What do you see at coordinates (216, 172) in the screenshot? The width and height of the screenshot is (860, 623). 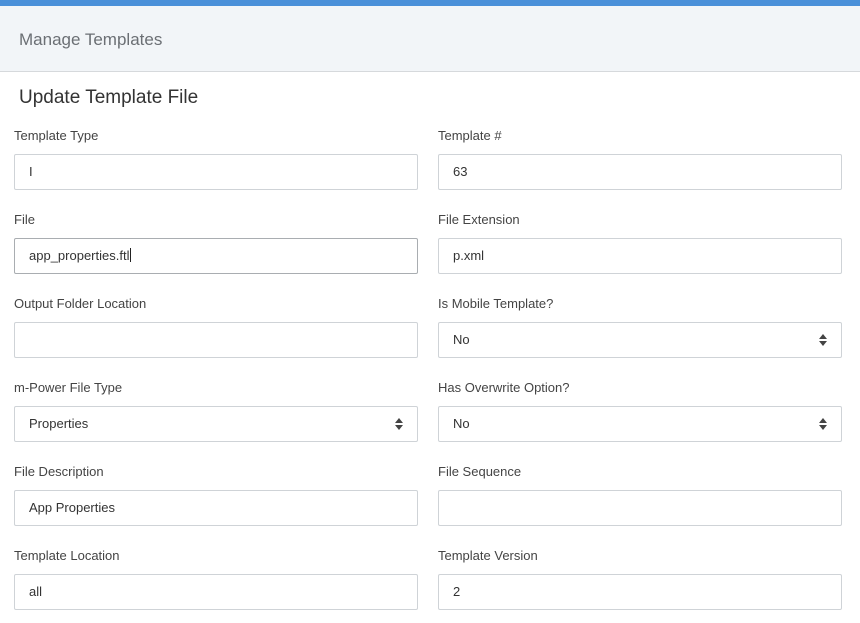 I see `template-type-input: I` at bounding box center [216, 172].